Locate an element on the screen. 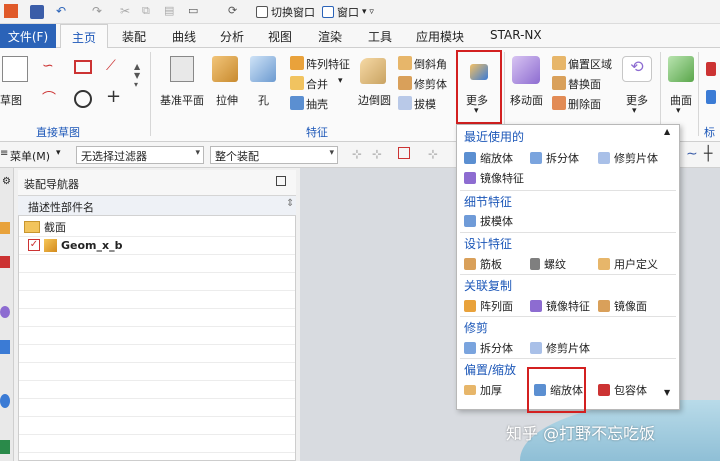 The width and height of the screenshot is (720, 461). edge-blend-label: 边倒圆 is located at coordinates (374, 100).